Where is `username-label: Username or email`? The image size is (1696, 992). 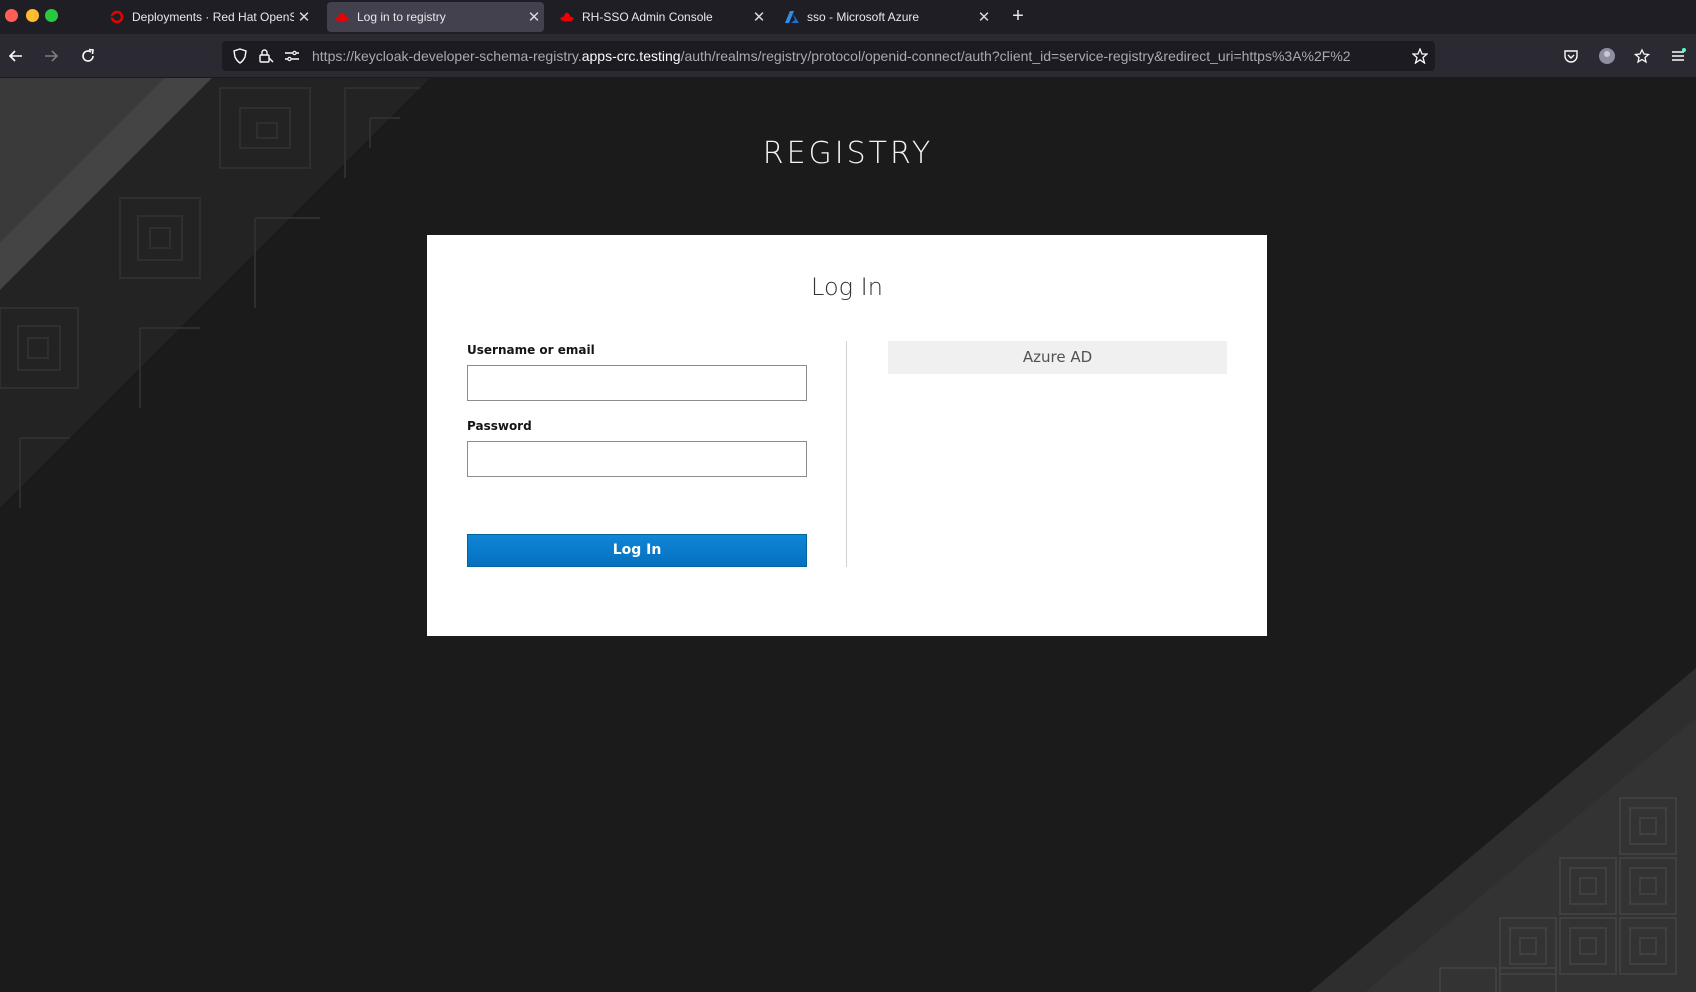
username-label: Username or email is located at coordinates (531, 350).